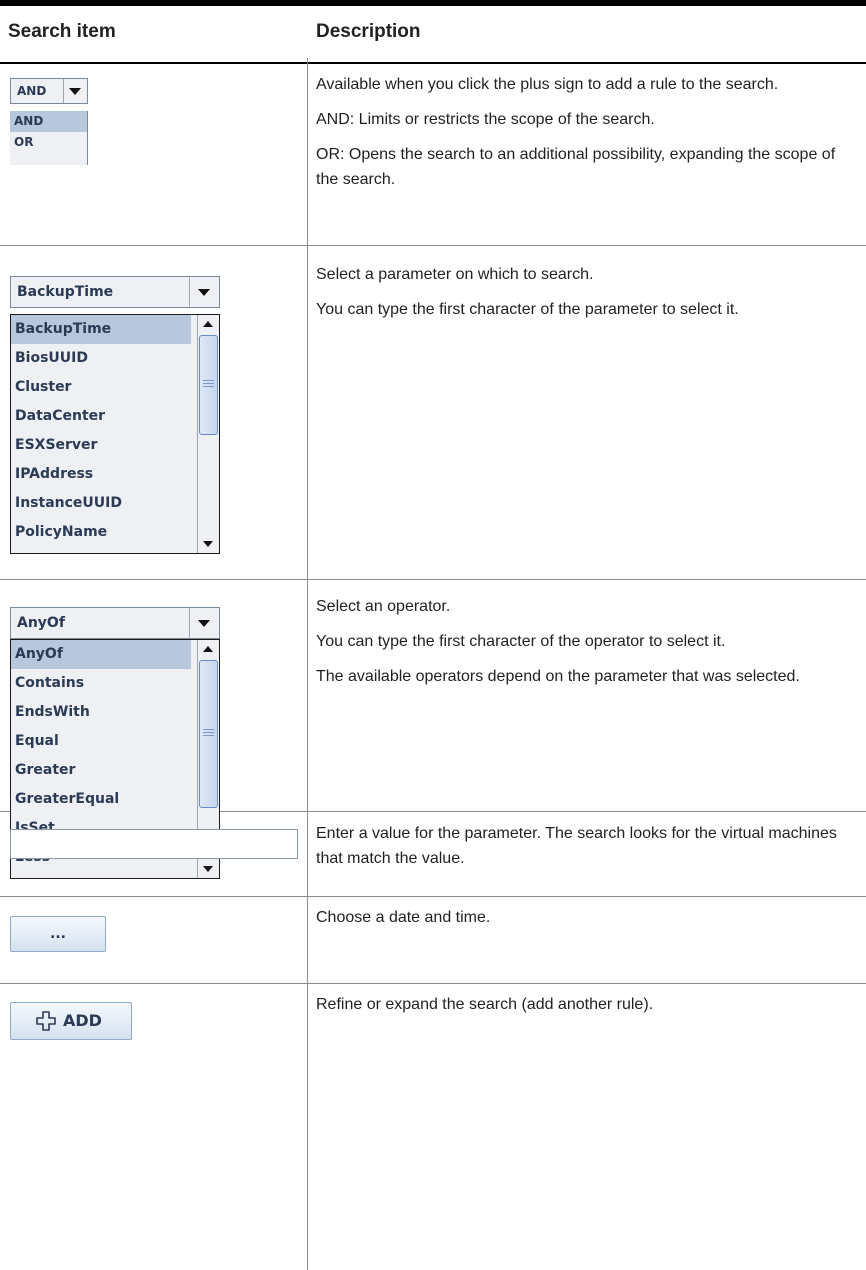 Image resolution: width=866 pixels, height=1270 pixels. I want to click on dropdown-option: IPAddress, so click(101, 474).